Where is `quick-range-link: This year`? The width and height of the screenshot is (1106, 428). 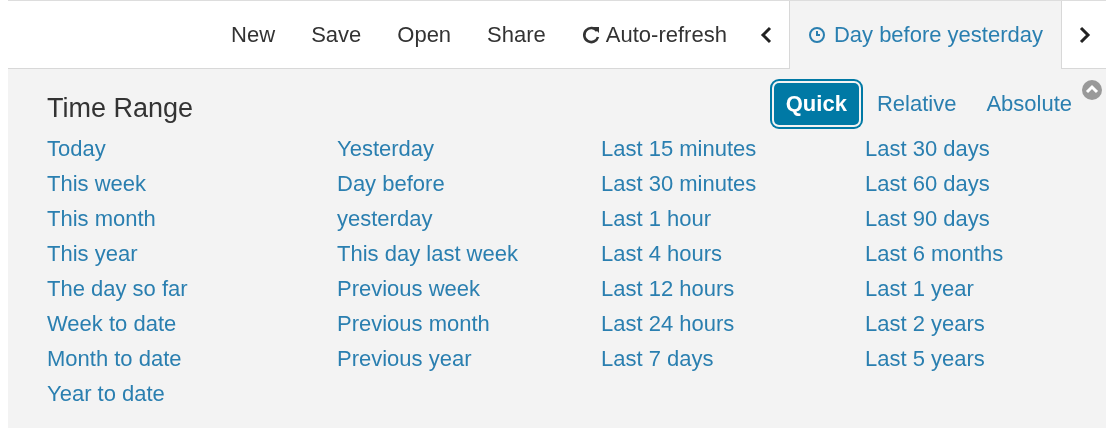
quick-range-link: This year is located at coordinates (92, 253).